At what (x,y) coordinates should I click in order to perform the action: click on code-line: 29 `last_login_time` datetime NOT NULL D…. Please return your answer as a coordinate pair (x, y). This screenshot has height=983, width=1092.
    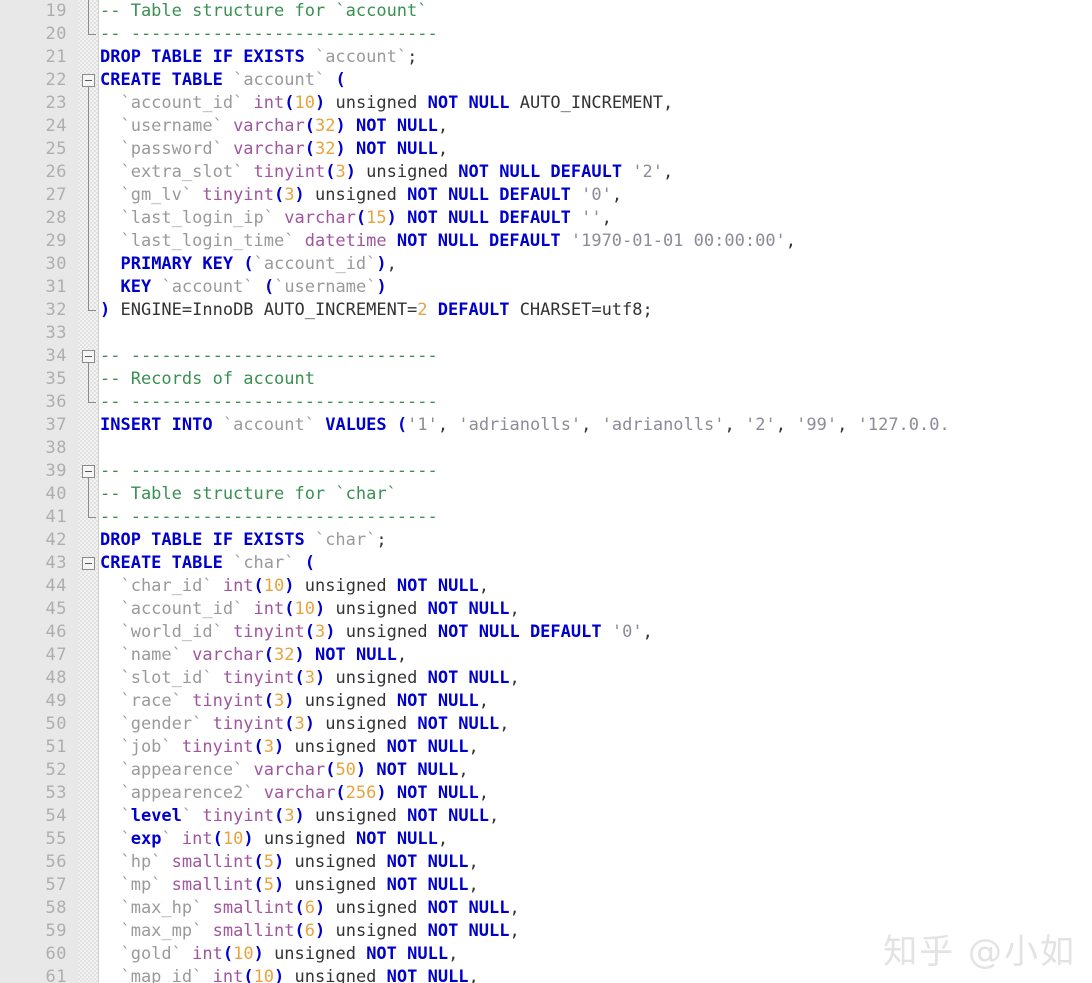
    Looking at the image, I should click on (546, 241).